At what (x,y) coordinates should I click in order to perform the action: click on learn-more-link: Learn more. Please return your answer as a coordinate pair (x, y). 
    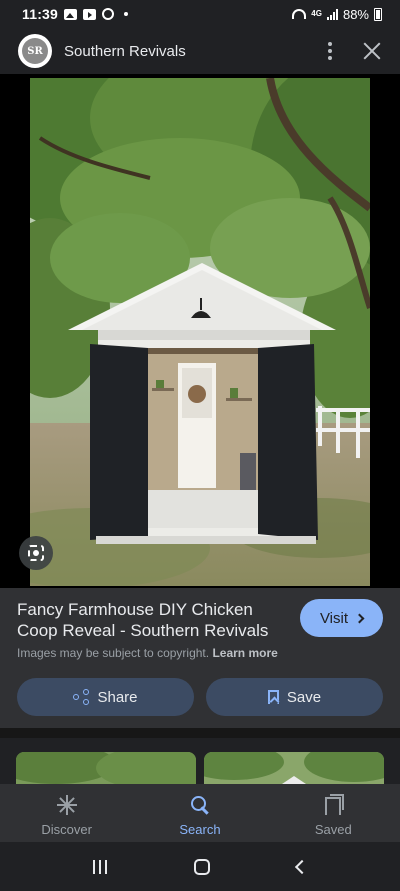
    Looking at the image, I should click on (244, 653).